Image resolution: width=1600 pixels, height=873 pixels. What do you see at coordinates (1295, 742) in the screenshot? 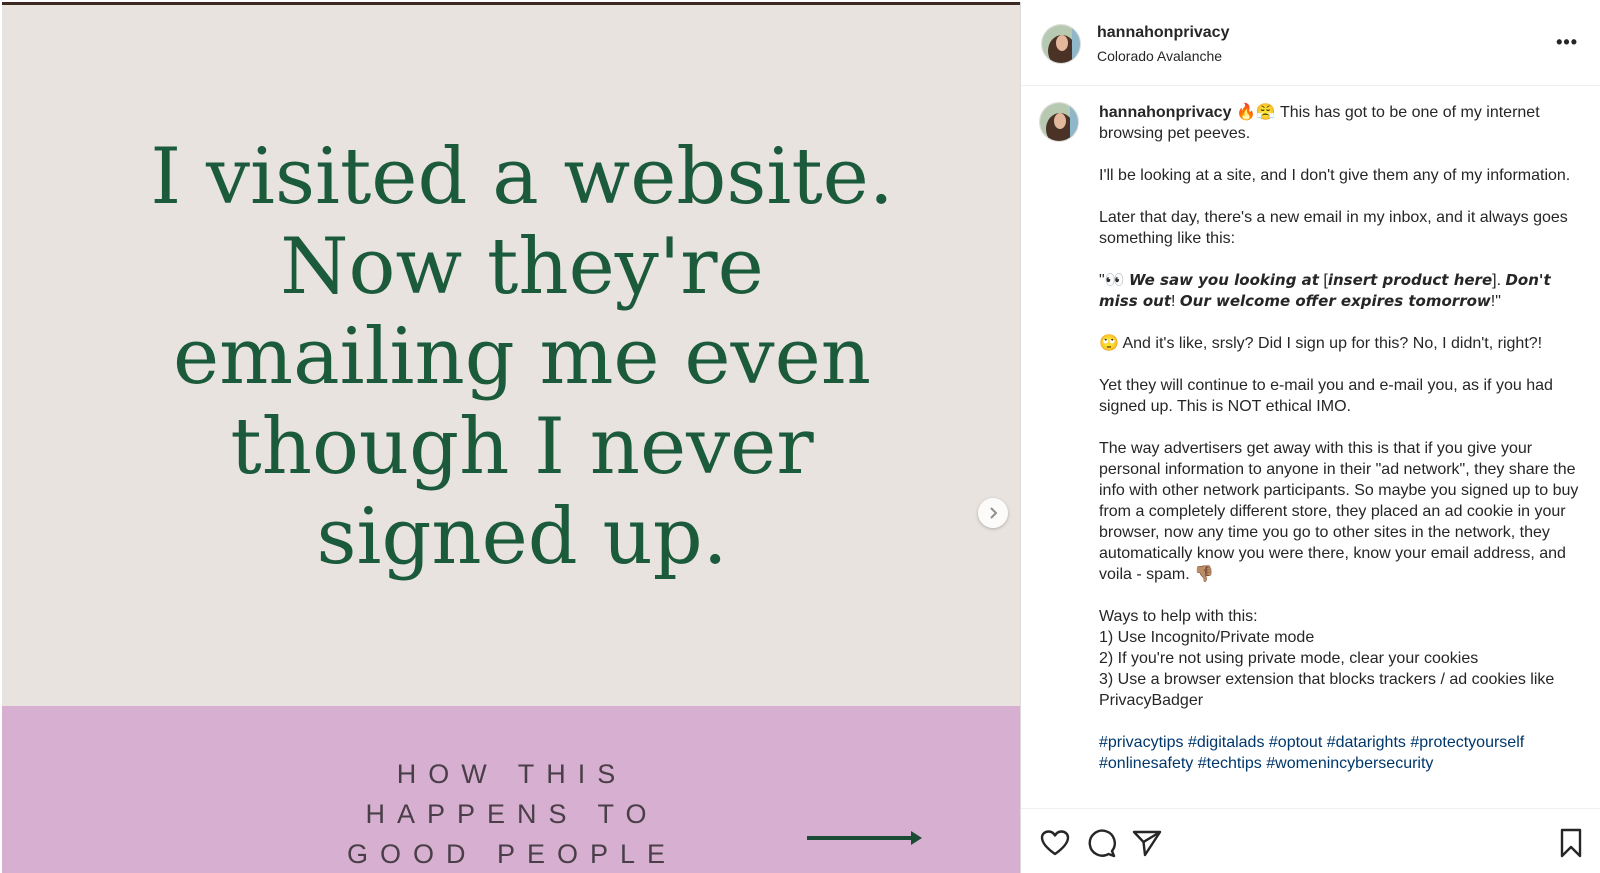
I see `hashtag-link: #optout` at bounding box center [1295, 742].